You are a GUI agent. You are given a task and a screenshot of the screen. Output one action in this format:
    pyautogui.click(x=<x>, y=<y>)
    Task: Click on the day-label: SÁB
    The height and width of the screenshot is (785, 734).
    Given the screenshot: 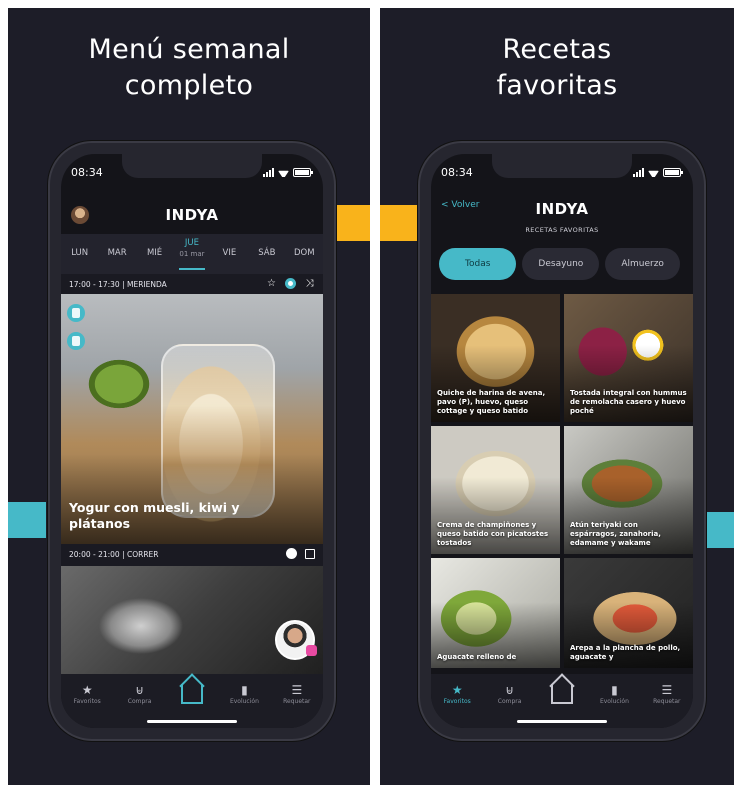 What is the action you would take?
    pyautogui.click(x=267, y=253)
    